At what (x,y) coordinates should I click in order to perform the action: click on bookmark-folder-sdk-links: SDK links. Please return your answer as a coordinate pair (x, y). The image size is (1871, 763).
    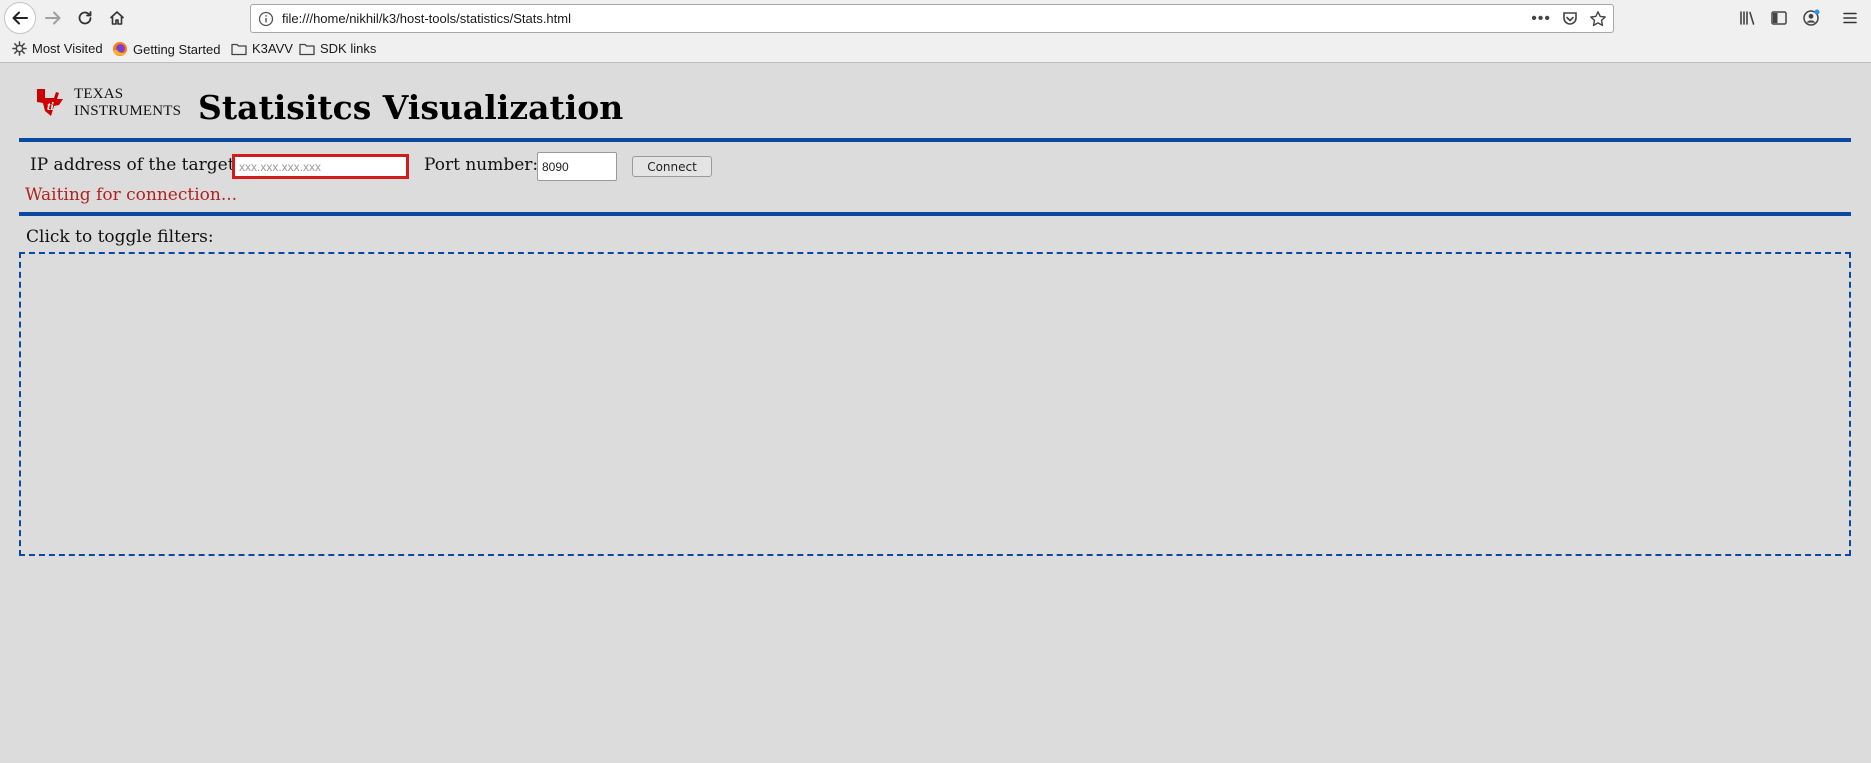
    Looking at the image, I should click on (337, 48).